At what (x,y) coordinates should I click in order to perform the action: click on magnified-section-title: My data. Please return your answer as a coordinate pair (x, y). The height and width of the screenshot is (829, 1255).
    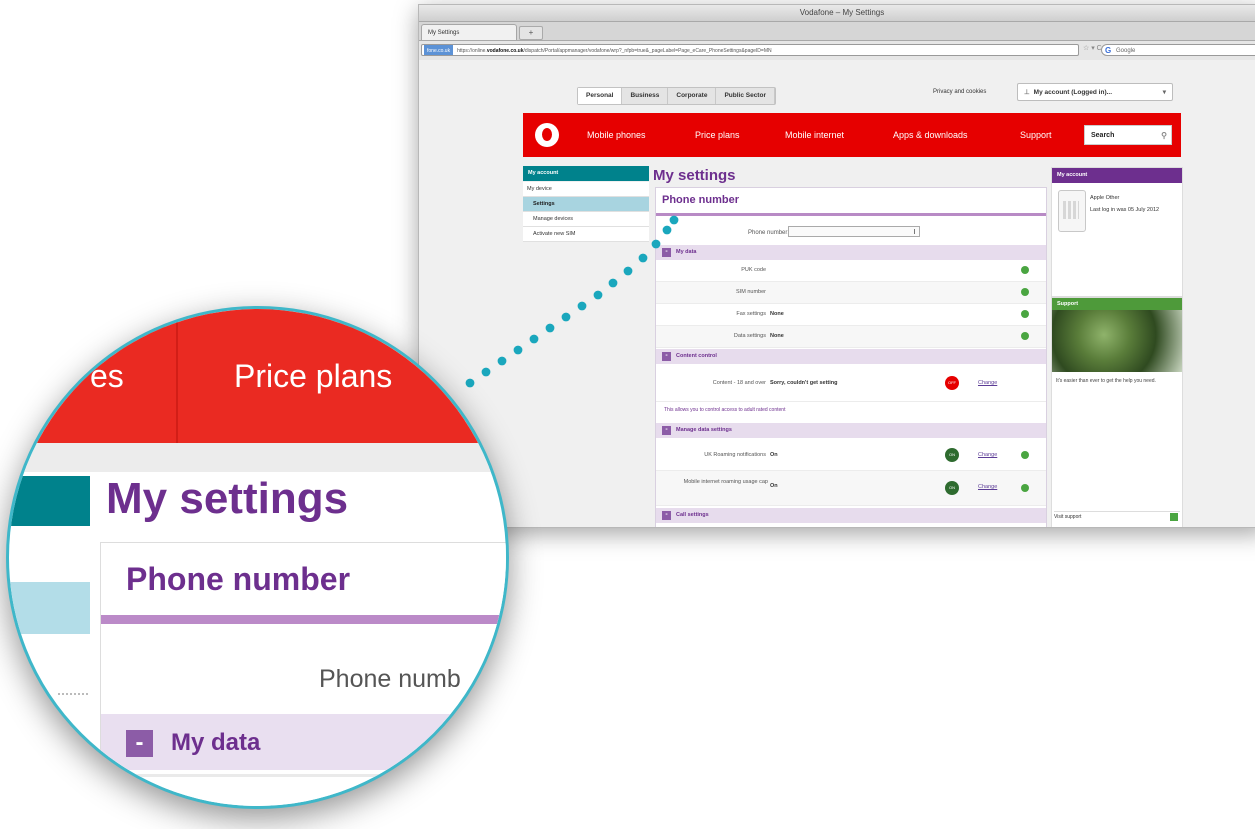
    Looking at the image, I should click on (216, 742).